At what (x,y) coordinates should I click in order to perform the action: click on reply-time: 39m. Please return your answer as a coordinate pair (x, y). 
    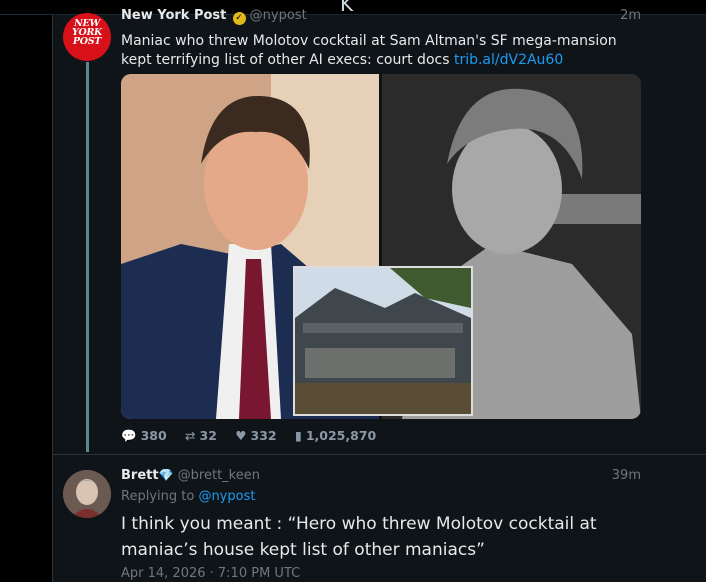
    Looking at the image, I should click on (626, 475).